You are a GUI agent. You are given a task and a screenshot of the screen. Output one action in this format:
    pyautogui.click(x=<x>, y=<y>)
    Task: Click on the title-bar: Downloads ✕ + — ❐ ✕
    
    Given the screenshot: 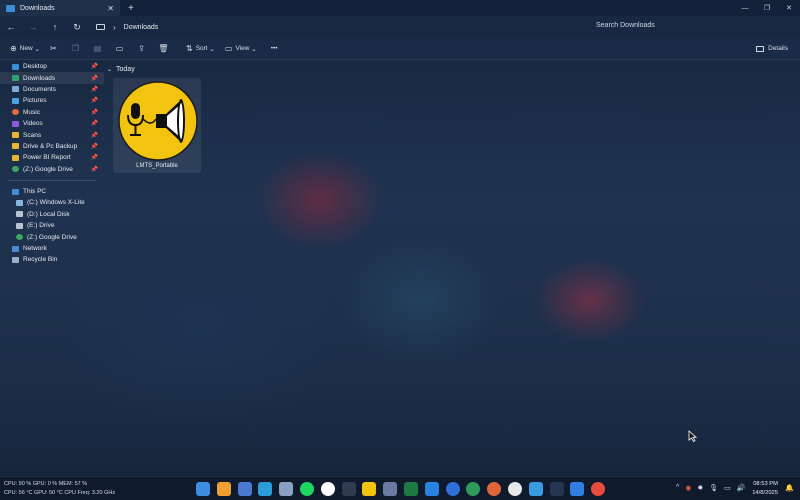 What is the action you would take?
    pyautogui.click(x=400, y=8)
    